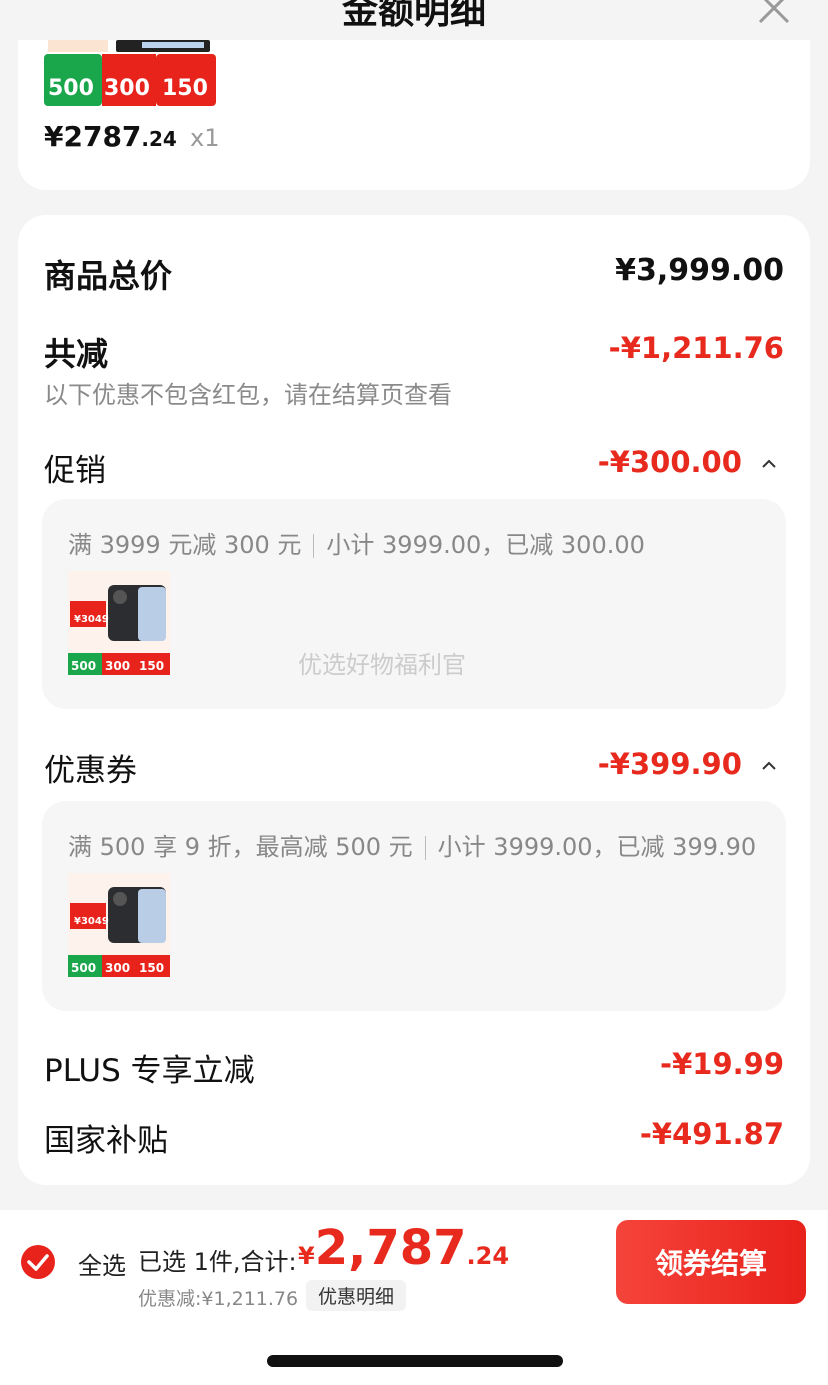 Image resolution: width=828 pixels, height=1385 pixels. I want to click on bottom-safe-area, so click(414, 1348).